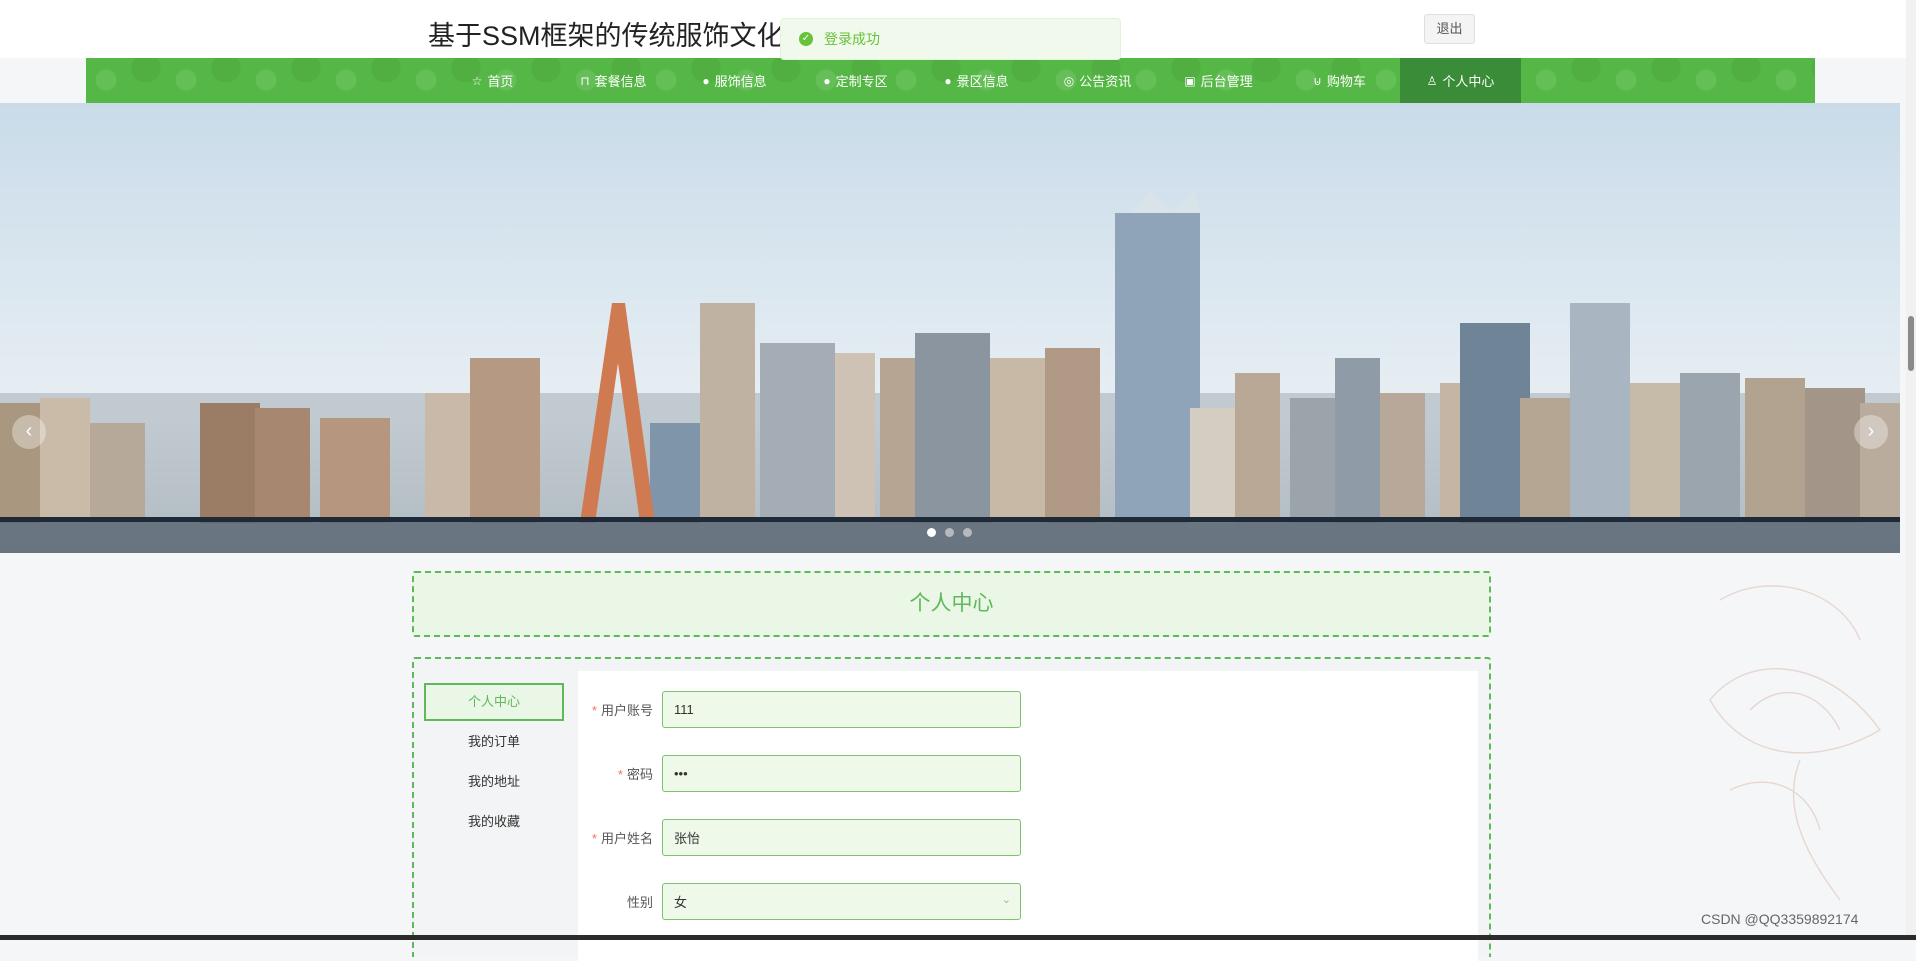 The image size is (1916, 961). I want to click on logout-button: 退出, so click(1449, 29).